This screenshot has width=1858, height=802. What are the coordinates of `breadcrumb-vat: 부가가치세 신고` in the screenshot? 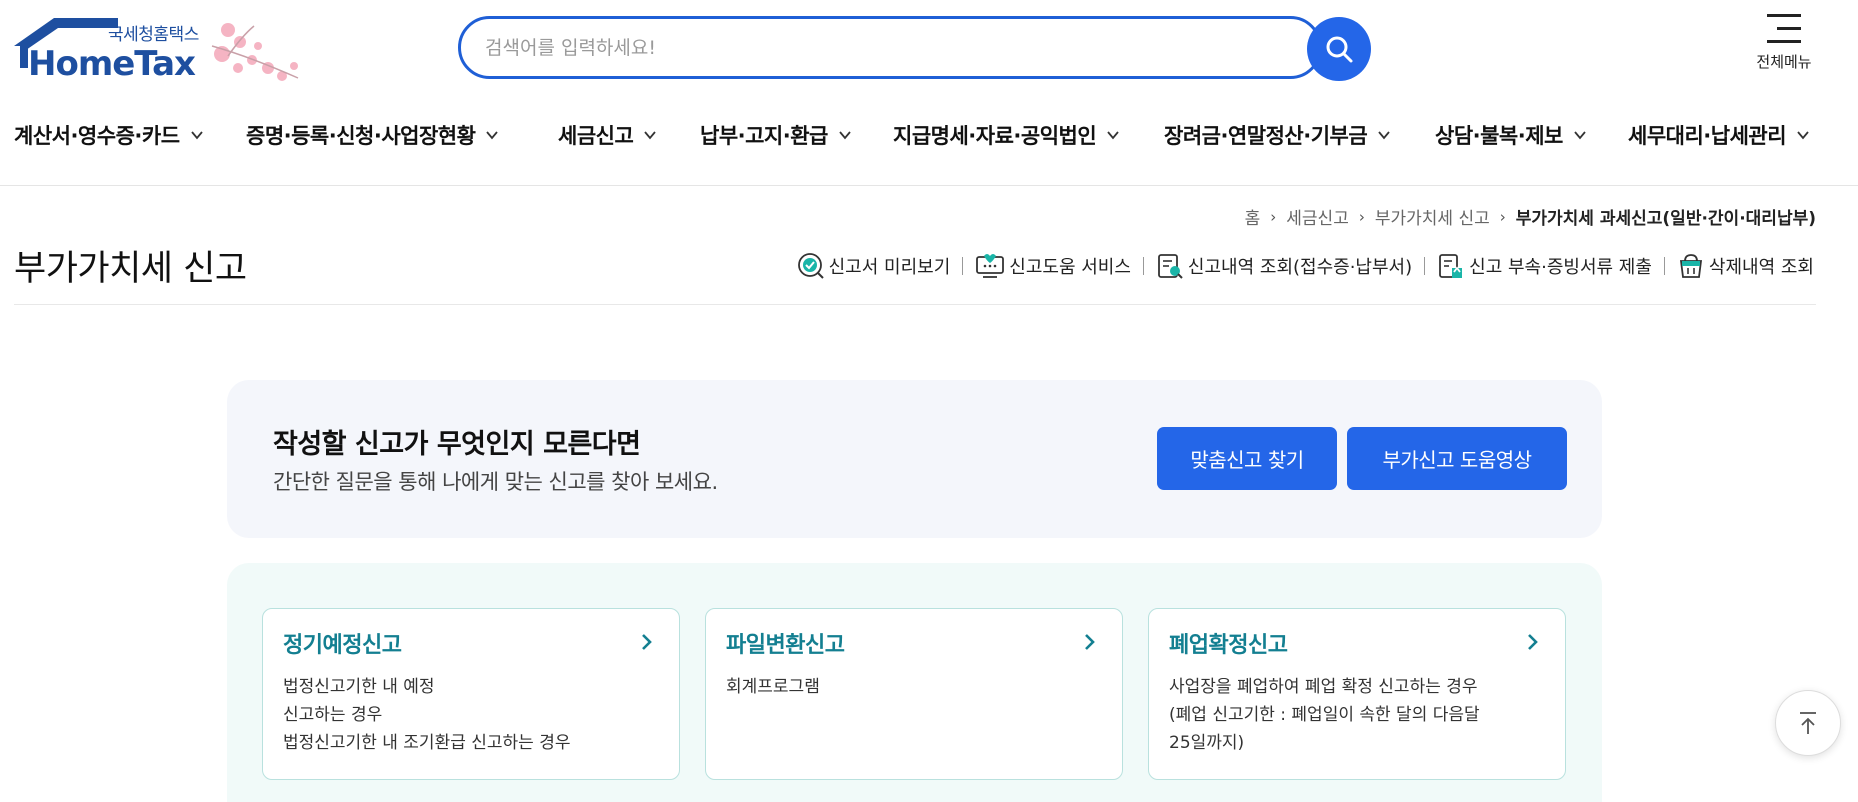 It's located at (1432, 216).